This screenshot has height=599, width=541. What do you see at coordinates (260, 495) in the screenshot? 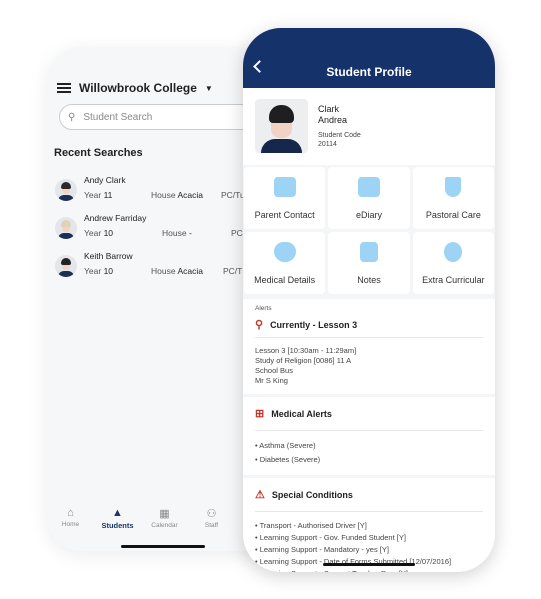
I see `warning-icon: ⚠` at bounding box center [260, 495].